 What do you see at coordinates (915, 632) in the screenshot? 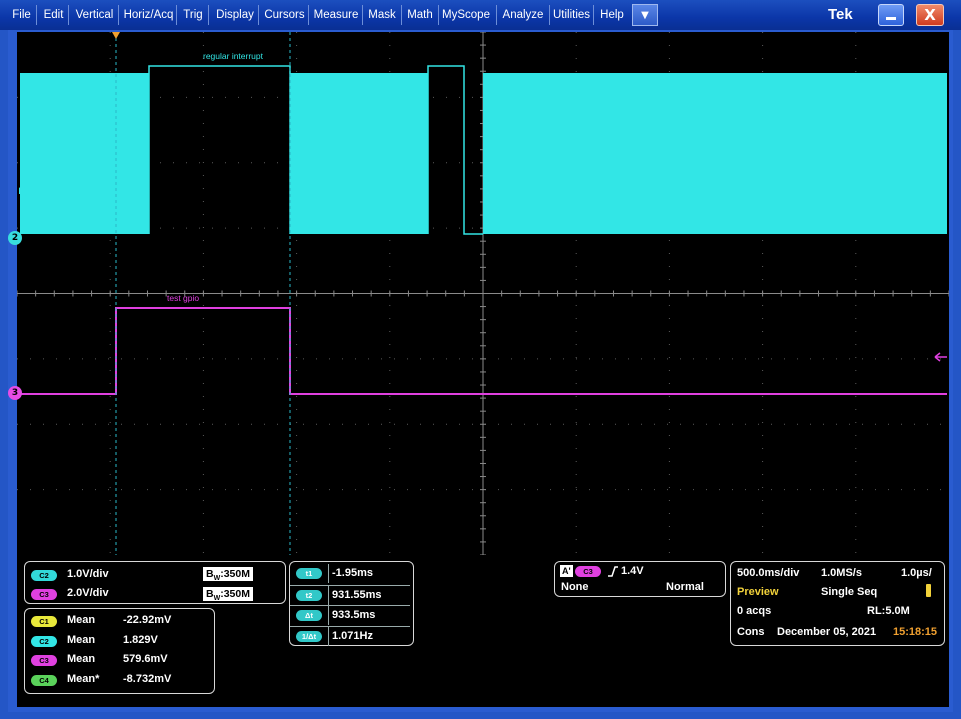
I see `acq-time: 15:18:15` at bounding box center [915, 632].